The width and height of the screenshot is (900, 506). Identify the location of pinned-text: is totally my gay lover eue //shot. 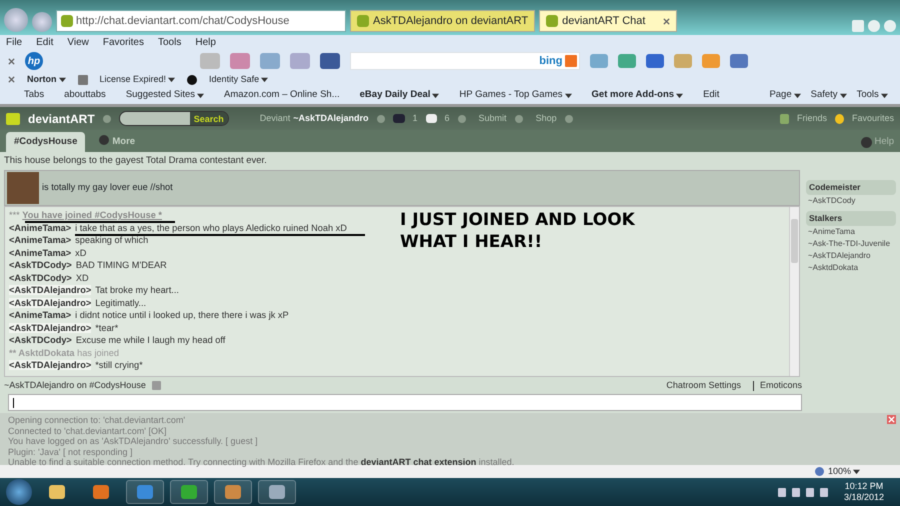
(107, 187).